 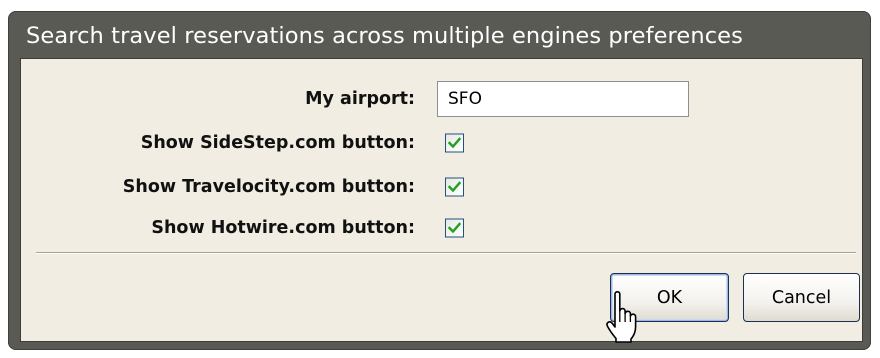 What do you see at coordinates (277, 143) in the screenshot?
I see `sidestep-label: Show SideStep.com button:` at bounding box center [277, 143].